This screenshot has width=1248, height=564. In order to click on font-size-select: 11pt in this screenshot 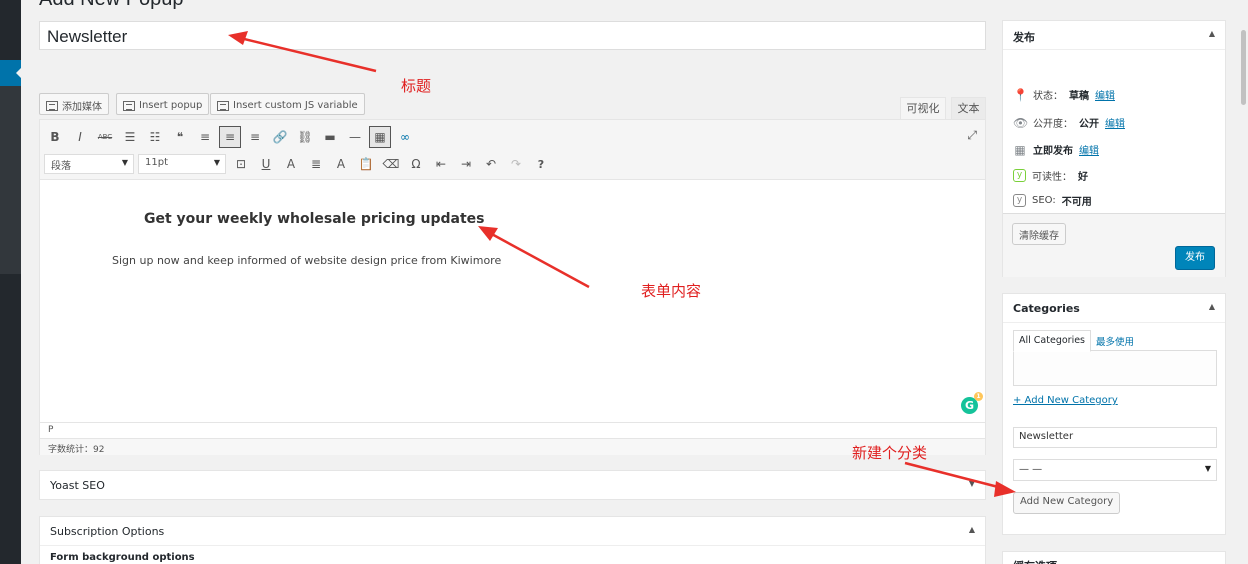, I will do `click(182, 164)`.